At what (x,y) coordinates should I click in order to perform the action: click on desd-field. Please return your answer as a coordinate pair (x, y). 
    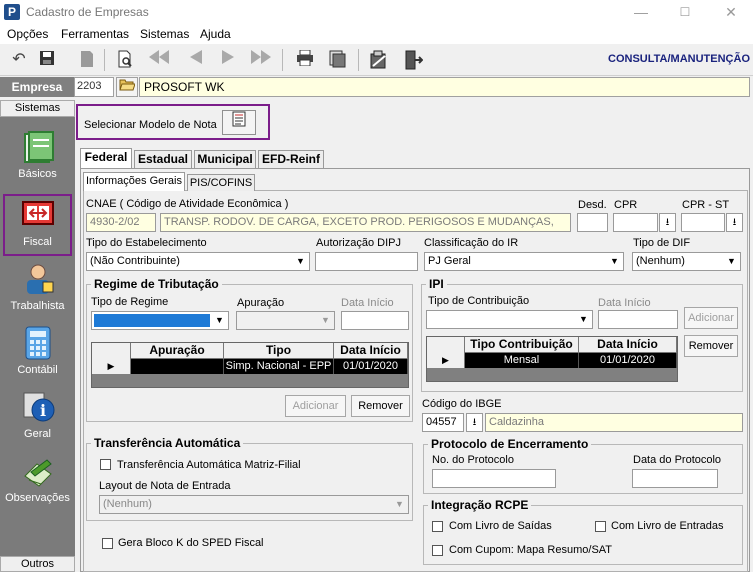
    Looking at the image, I should click on (592, 222).